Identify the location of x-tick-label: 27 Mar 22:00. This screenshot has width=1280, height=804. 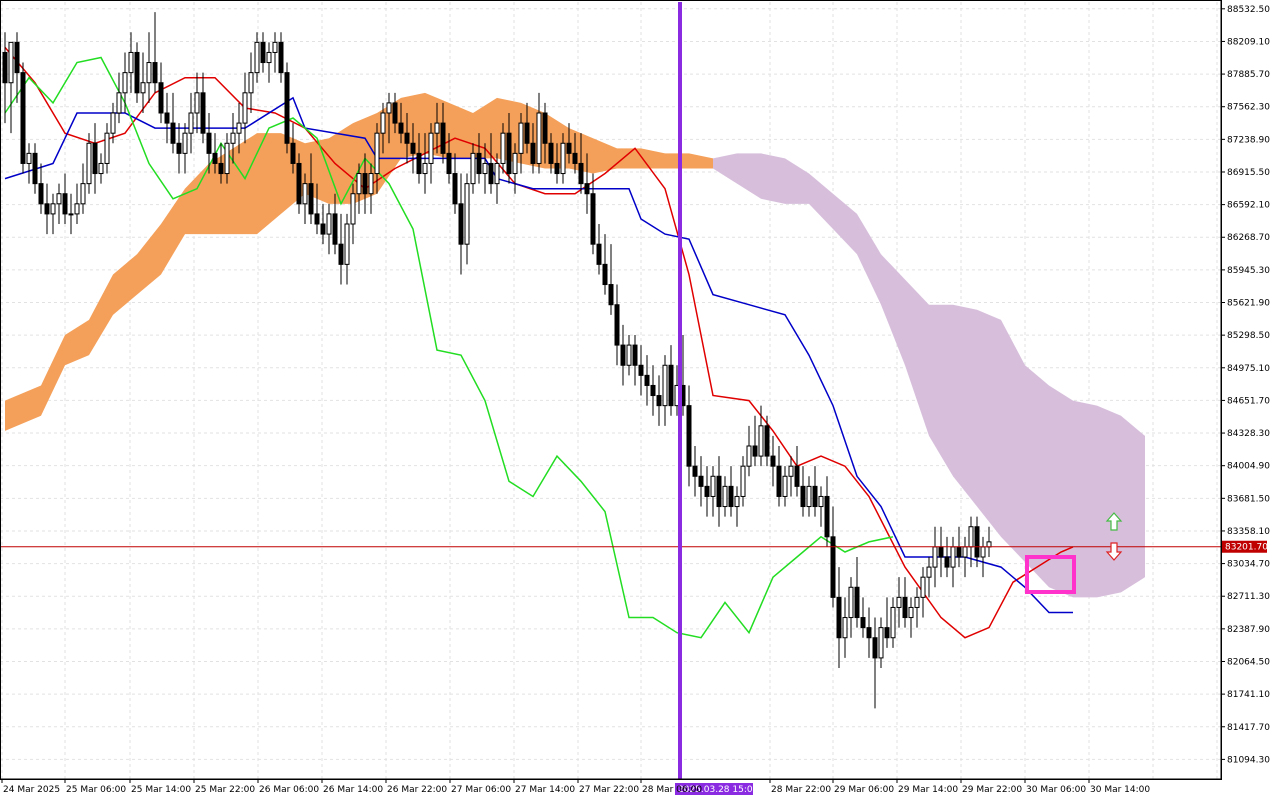
(609, 790).